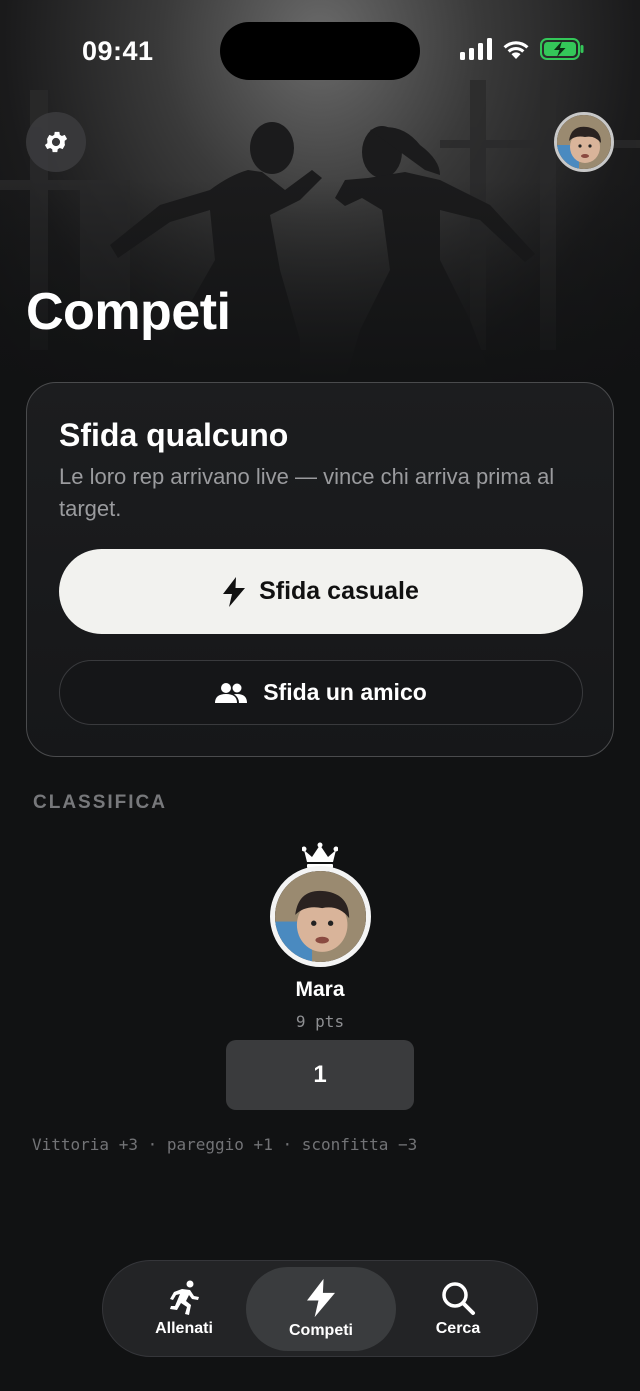  I want to click on challenge-card-title: Sfida qualcuno, so click(174, 435).